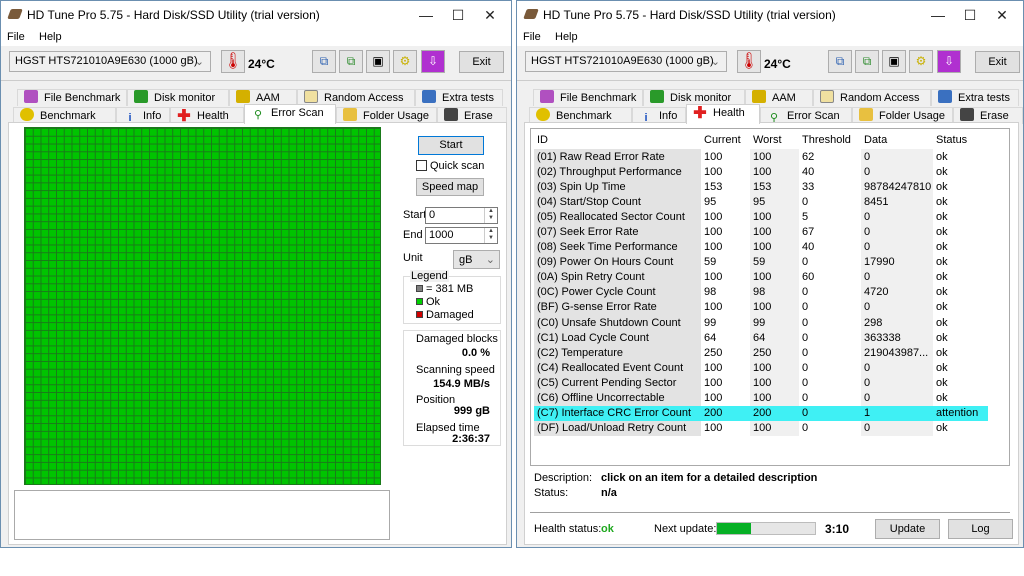 Image resolution: width=1024 pixels, height=576 pixels. Describe the element at coordinates (761, 172) in the screenshot. I see `table-row: (02) Throughput Performance 100 100 40 0 ok` at that location.